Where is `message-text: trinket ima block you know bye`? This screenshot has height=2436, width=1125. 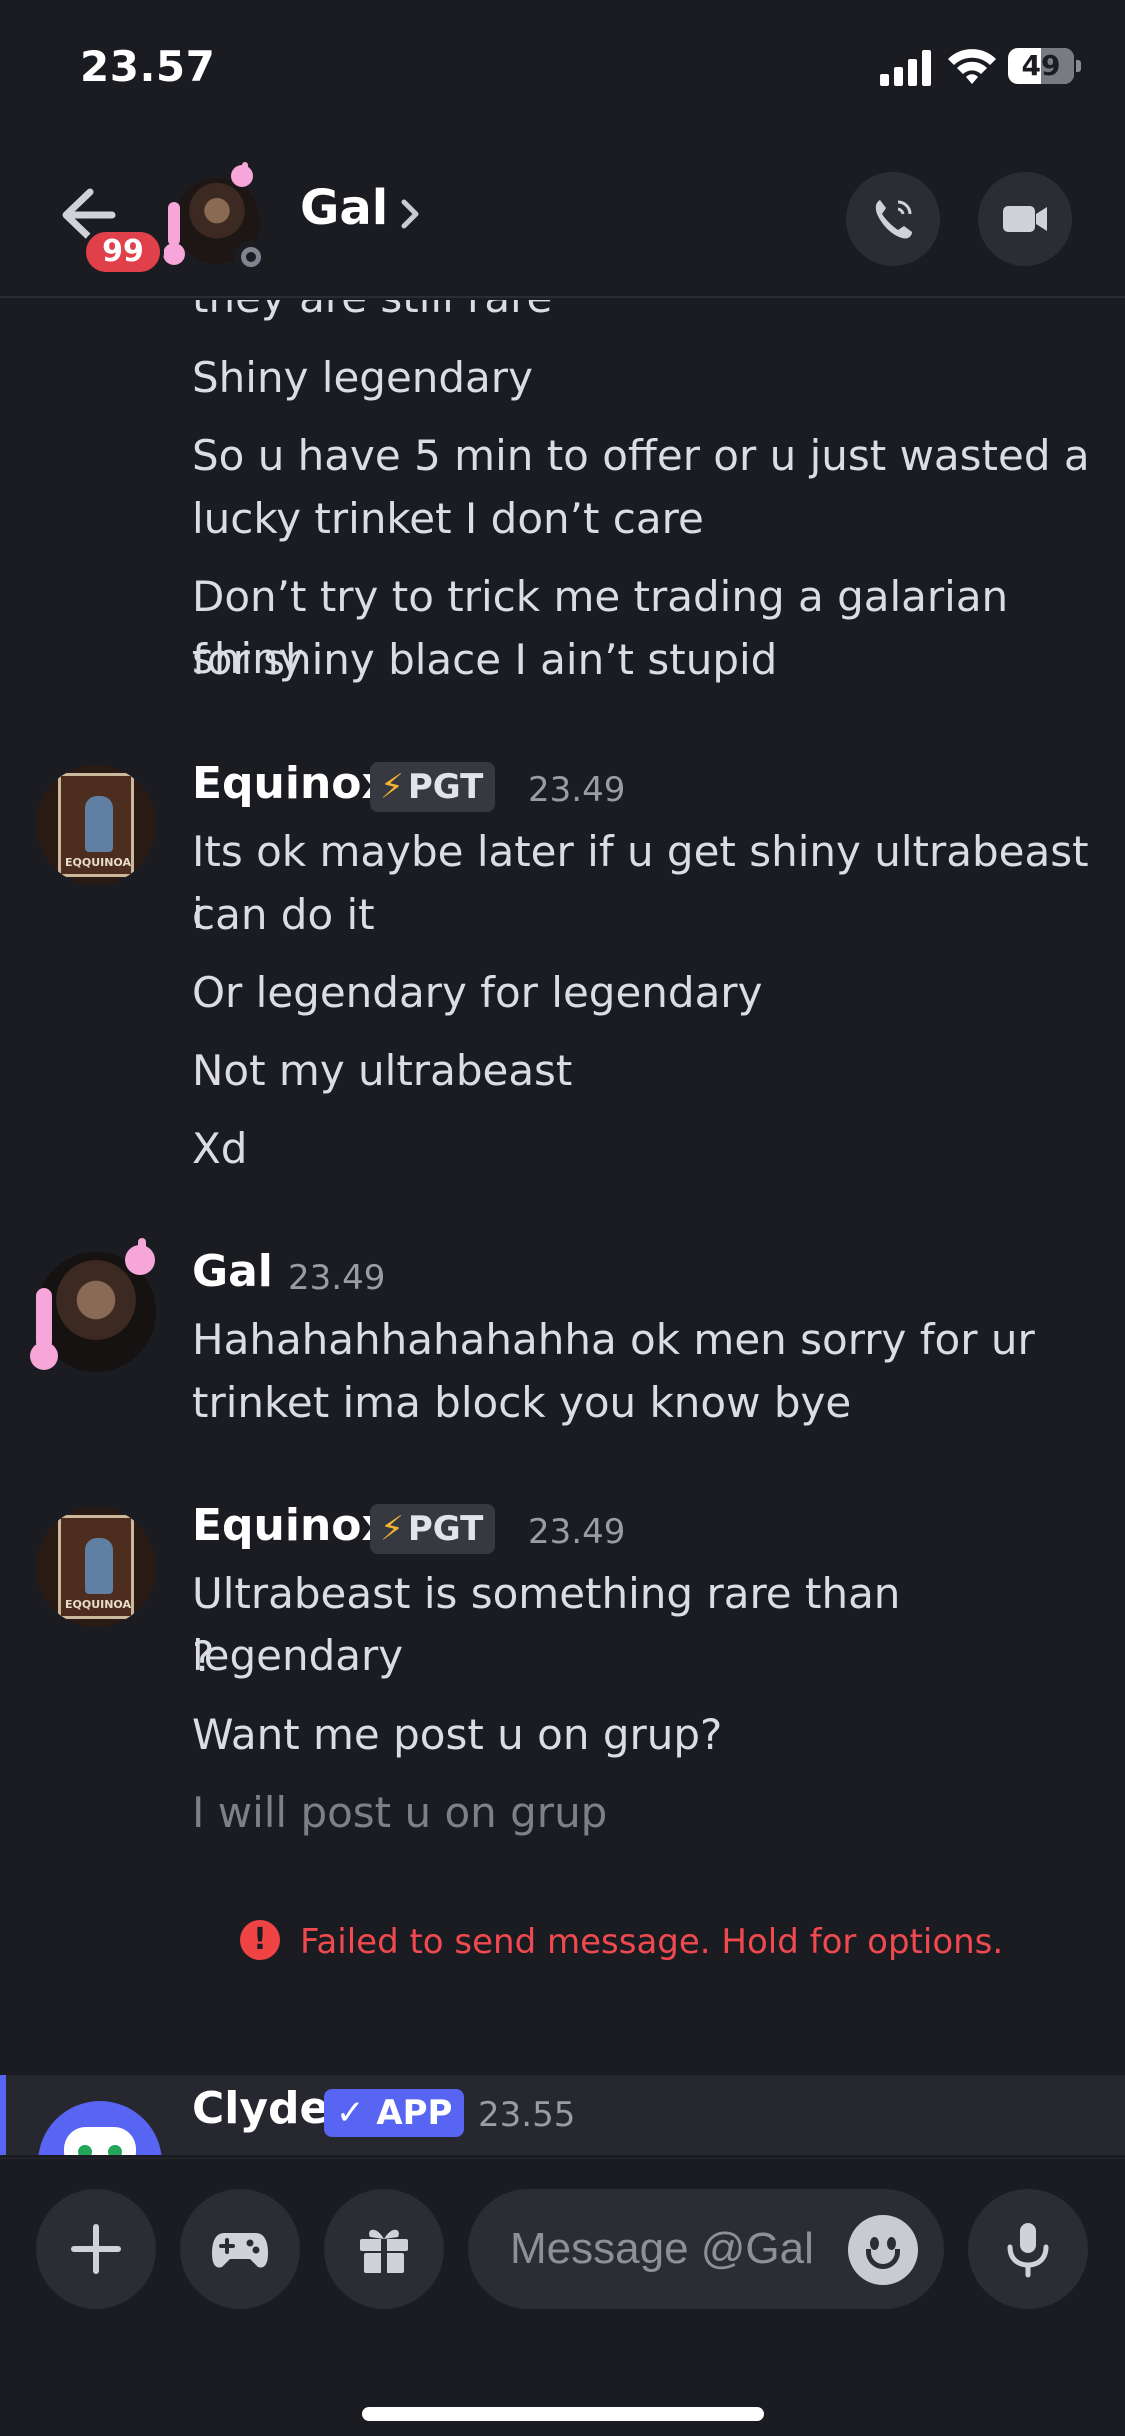
message-text: trinket ima block you know bye is located at coordinates (642, 1403).